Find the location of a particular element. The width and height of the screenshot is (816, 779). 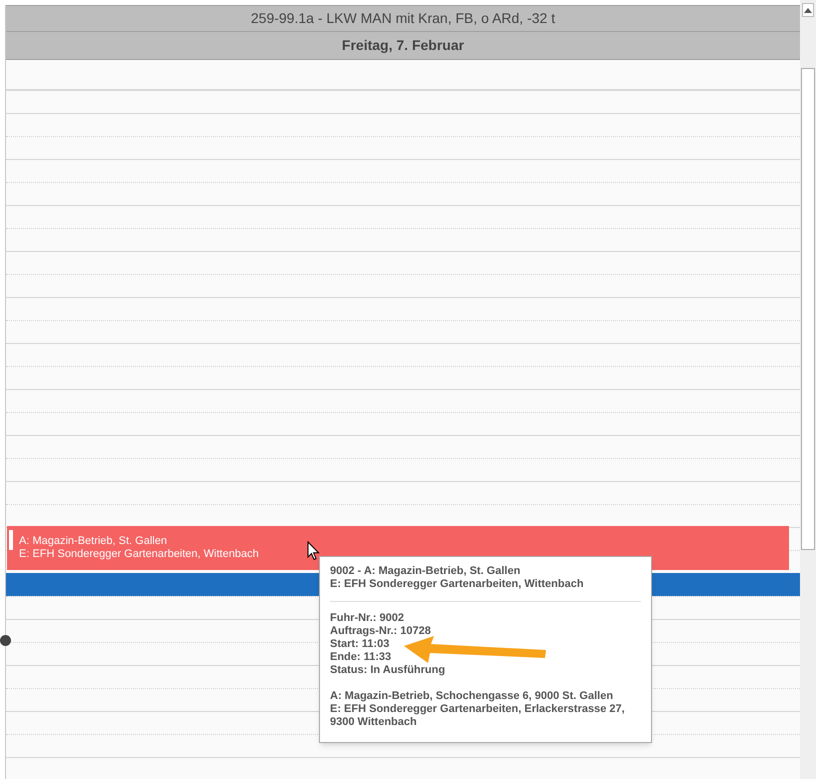

tooltip-address: A: Magazin-Betrieb, Schochengasse 6, 9000 St. Gallen is located at coordinates (472, 696).